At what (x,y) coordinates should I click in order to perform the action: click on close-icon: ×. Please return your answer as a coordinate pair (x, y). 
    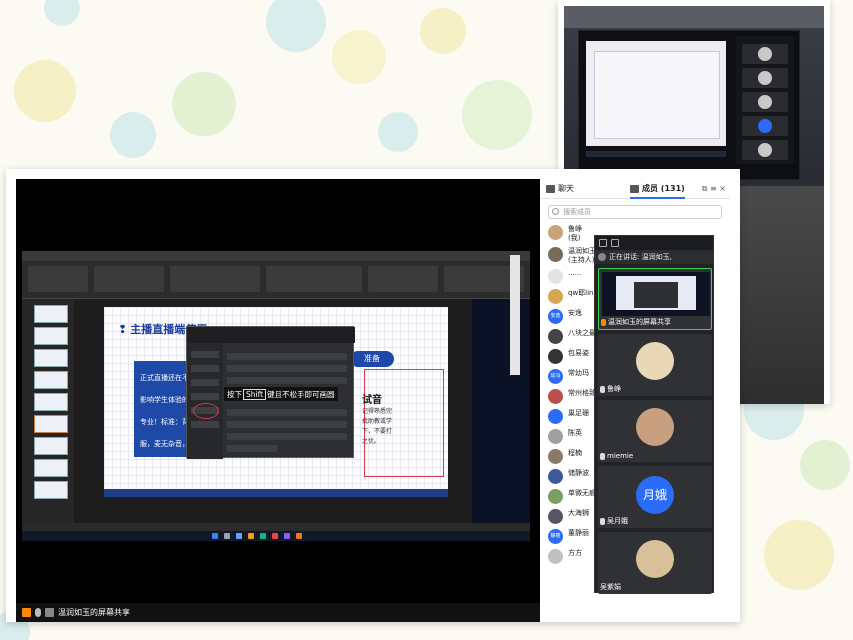
    Looking at the image, I should click on (722, 188).